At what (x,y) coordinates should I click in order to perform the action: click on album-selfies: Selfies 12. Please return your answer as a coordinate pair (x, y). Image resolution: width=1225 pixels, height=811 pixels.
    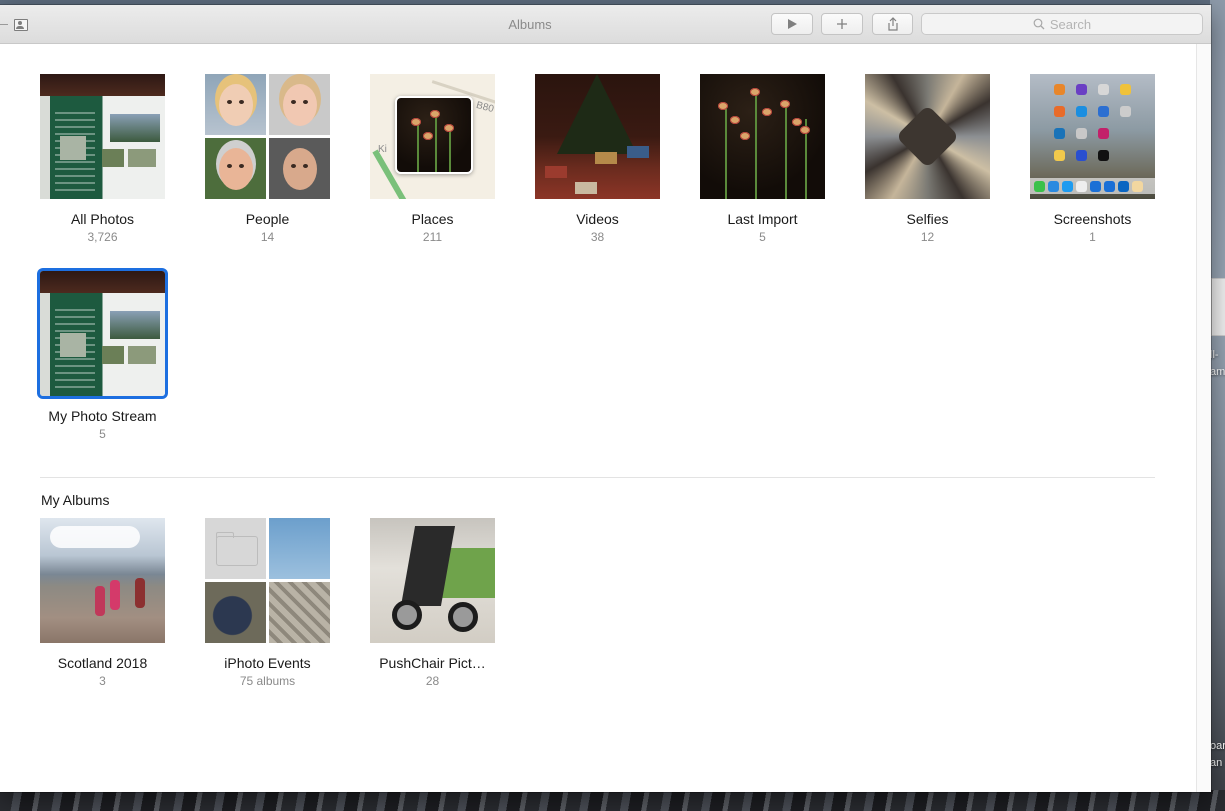
    Looking at the image, I should click on (927, 159).